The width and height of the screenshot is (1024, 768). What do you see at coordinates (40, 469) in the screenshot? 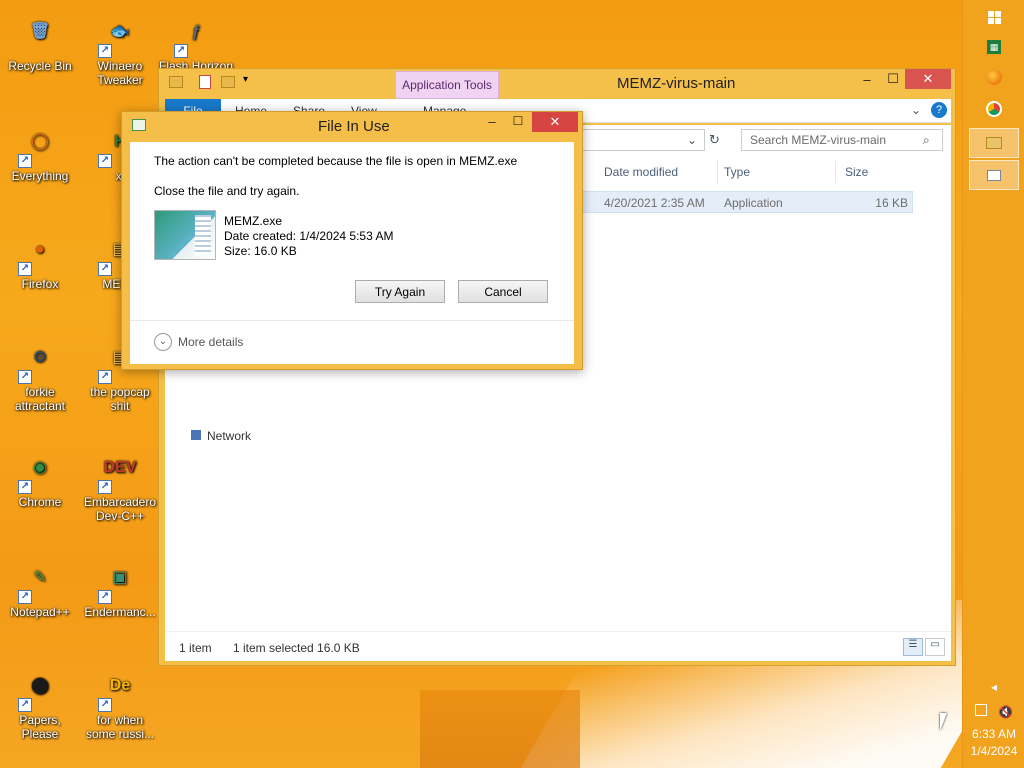
I see `app-icon: ◉ ↗` at bounding box center [40, 469].